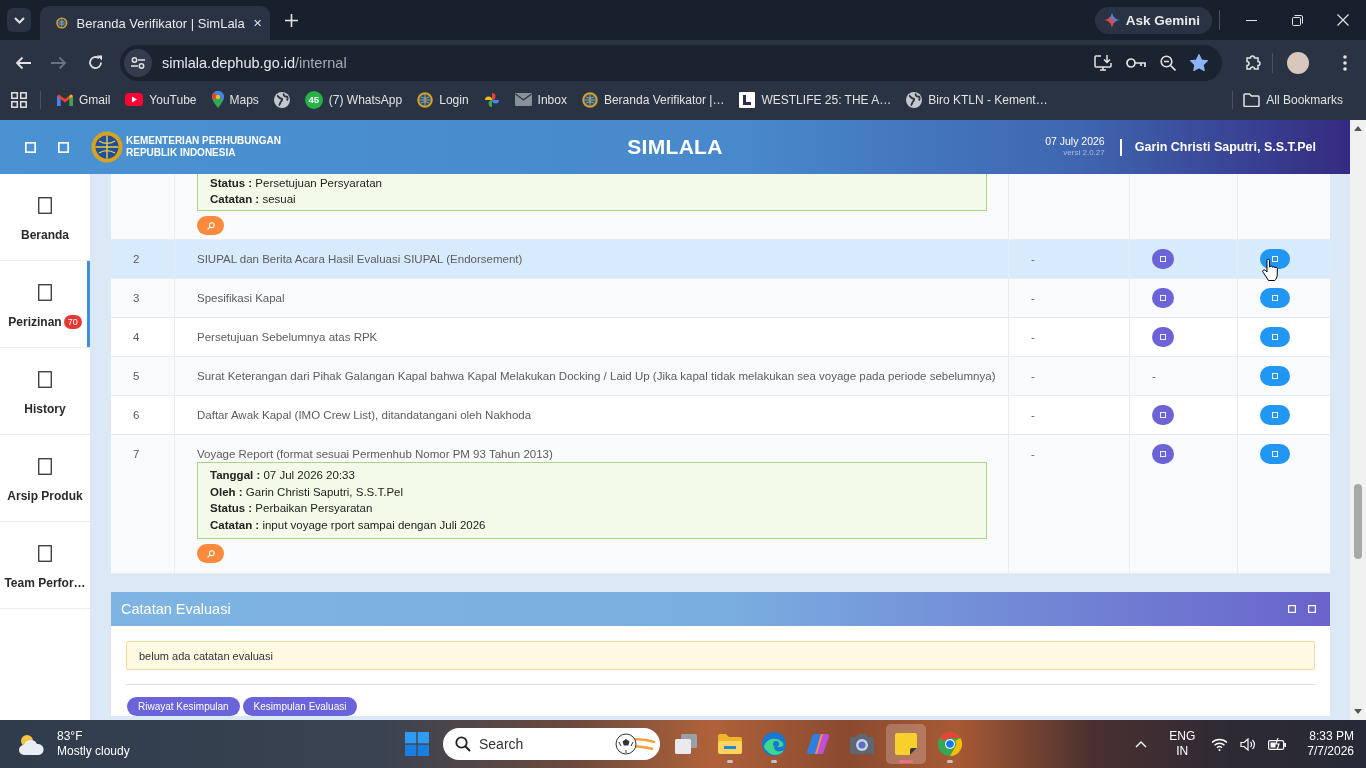 Image resolution: width=1366 pixels, height=768 pixels. What do you see at coordinates (72, 322) in the screenshot?
I see `count-badge: 70` at bounding box center [72, 322].